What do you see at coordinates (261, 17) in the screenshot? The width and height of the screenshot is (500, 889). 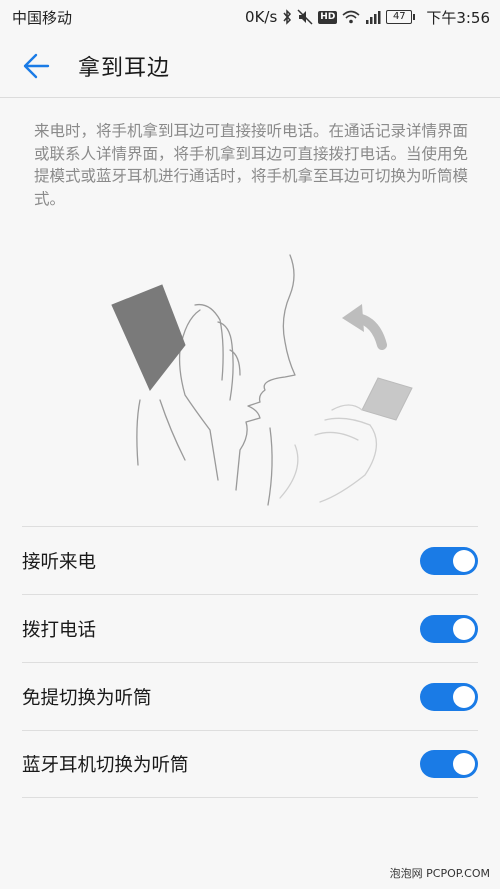 I see `network-speed: 0K/s` at bounding box center [261, 17].